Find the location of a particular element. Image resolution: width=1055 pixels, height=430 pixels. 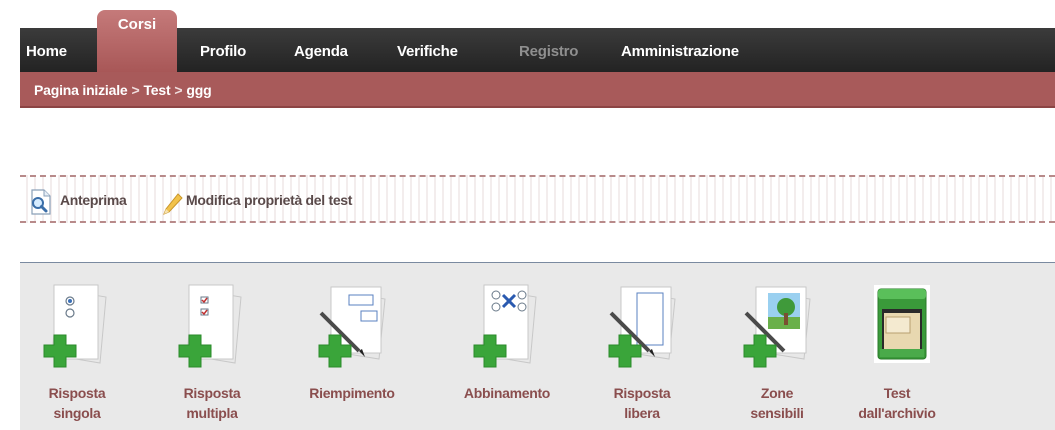

archive-cabinet-icon is located at coordinates (902, 324).